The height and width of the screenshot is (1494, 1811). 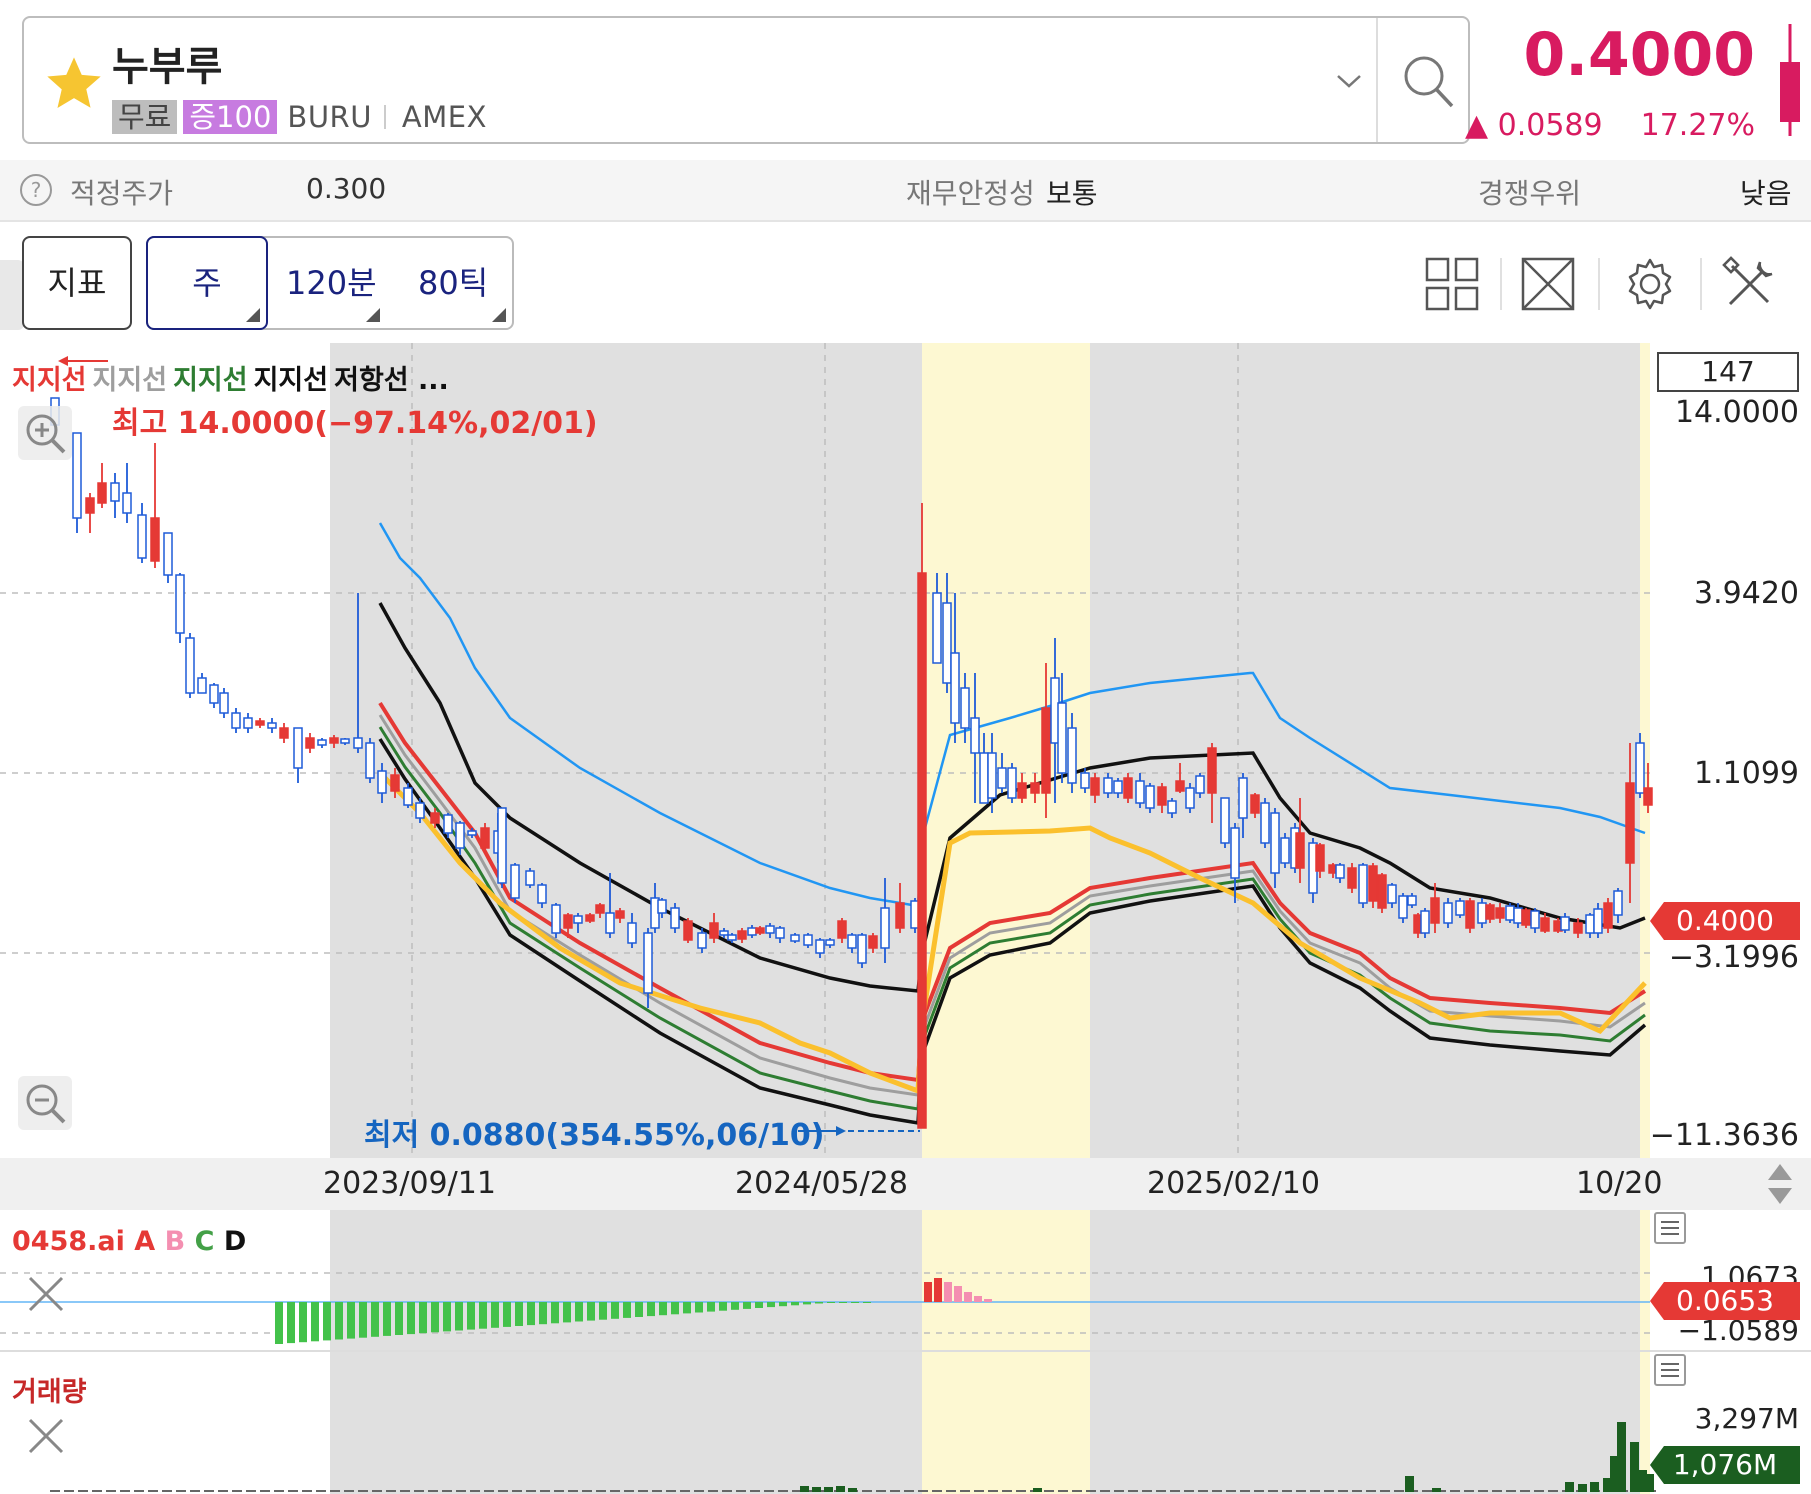 I want to click on favorite-star-icon, so click(x=74, y=84).